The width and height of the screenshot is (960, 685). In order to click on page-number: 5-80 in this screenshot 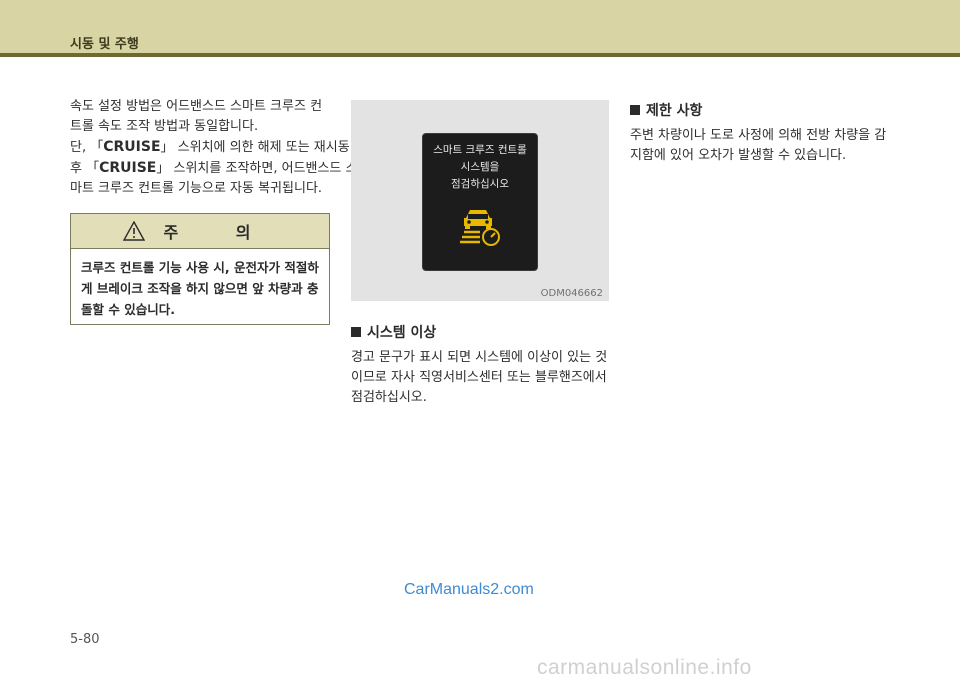, I will do `click(85, 639)`.